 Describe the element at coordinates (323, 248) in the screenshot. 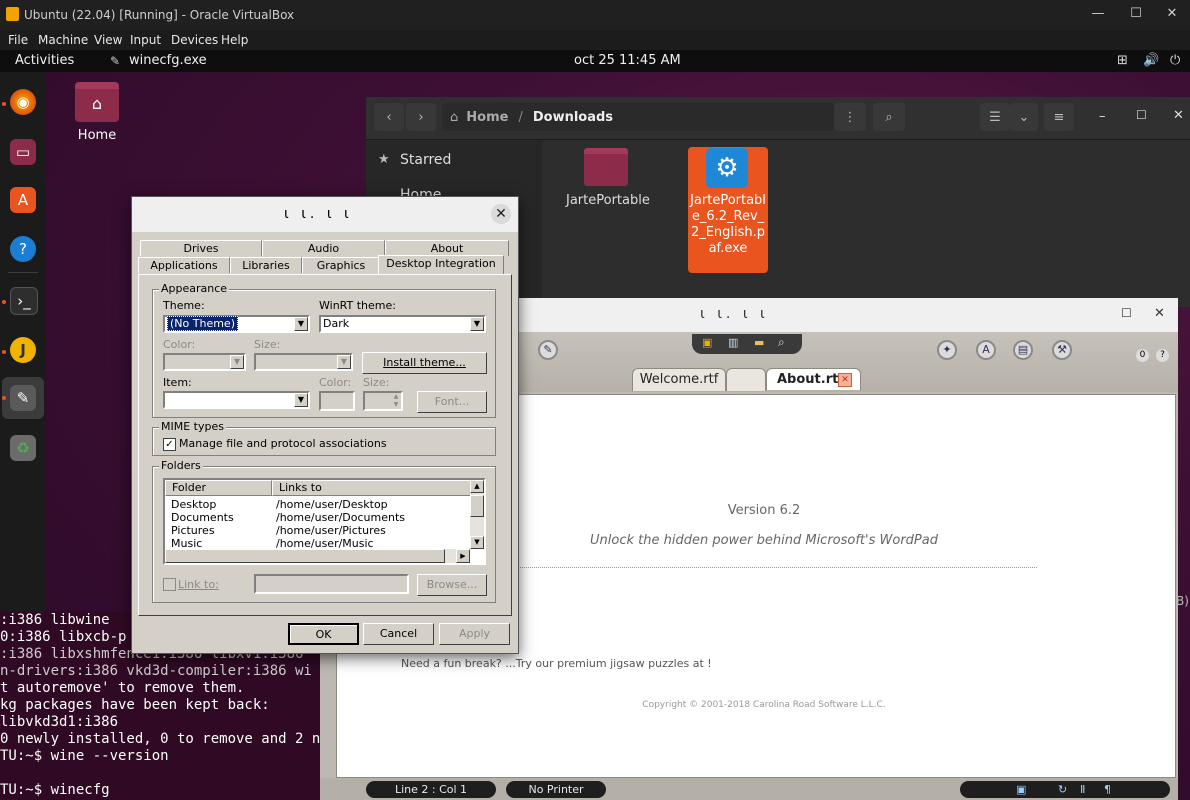

I see `tab-audio: Audio` at that location.